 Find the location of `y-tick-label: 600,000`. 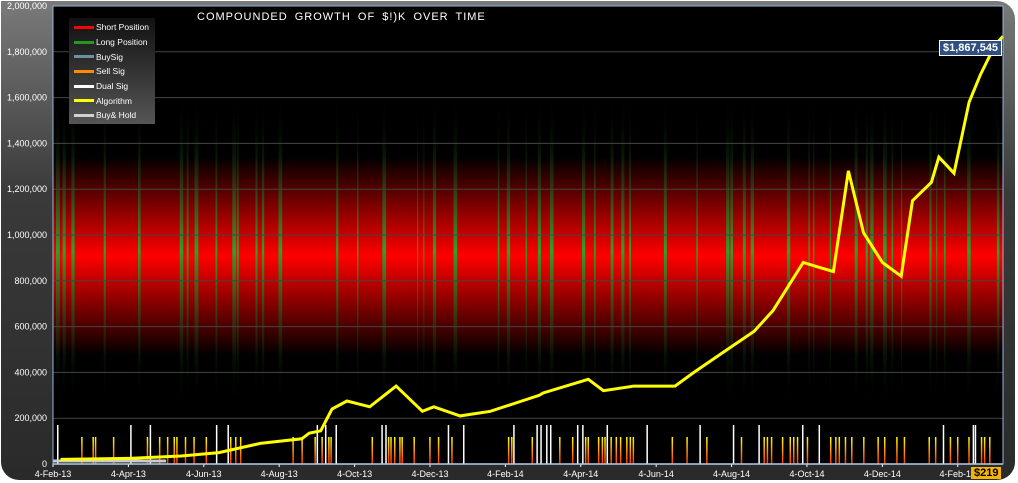

y-tick-label: 600,000 is located at coordinates (30, 327).